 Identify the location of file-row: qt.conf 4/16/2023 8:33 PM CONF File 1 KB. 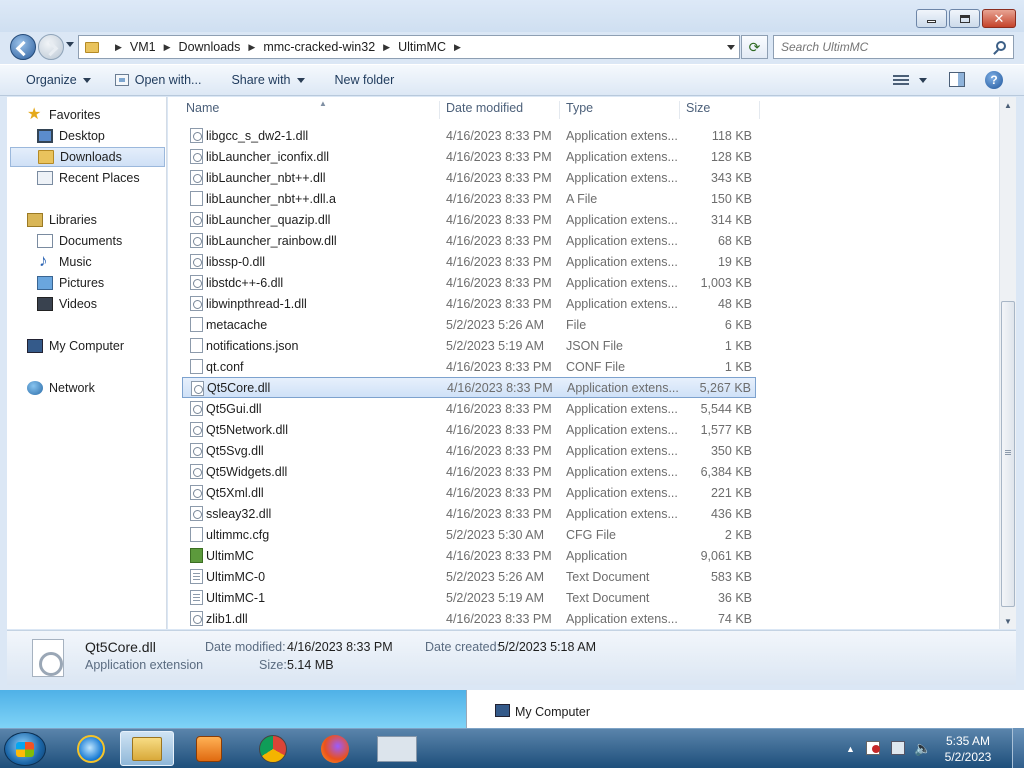
(469, 366).